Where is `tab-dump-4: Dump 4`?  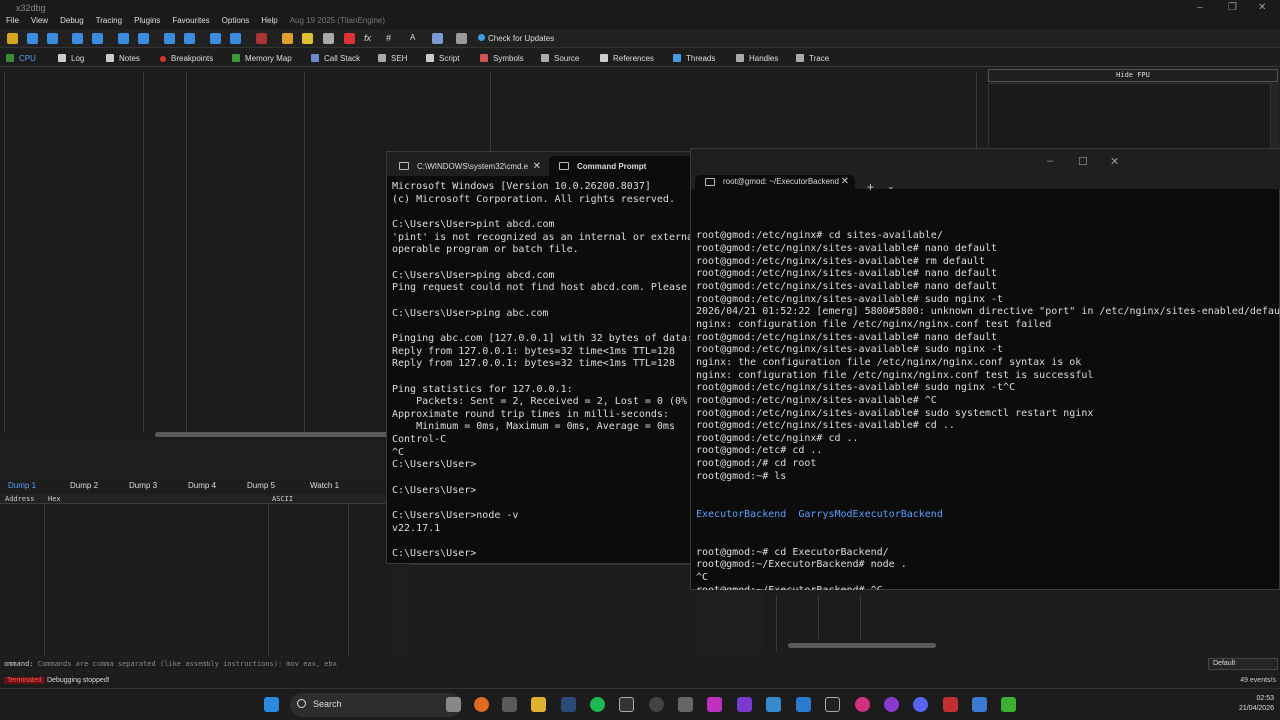 tab-dump-4: Dump 4 is located at coordinates (202, 485).